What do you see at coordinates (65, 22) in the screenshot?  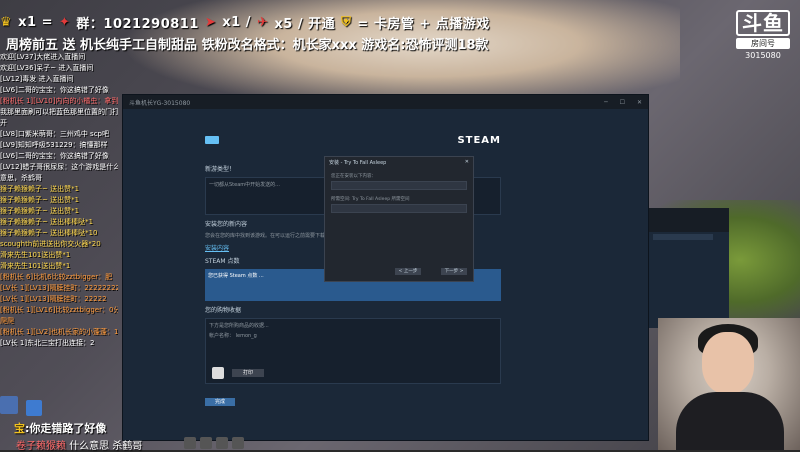 I see `gift-icon: ✦` at bounding box center [65, 22].